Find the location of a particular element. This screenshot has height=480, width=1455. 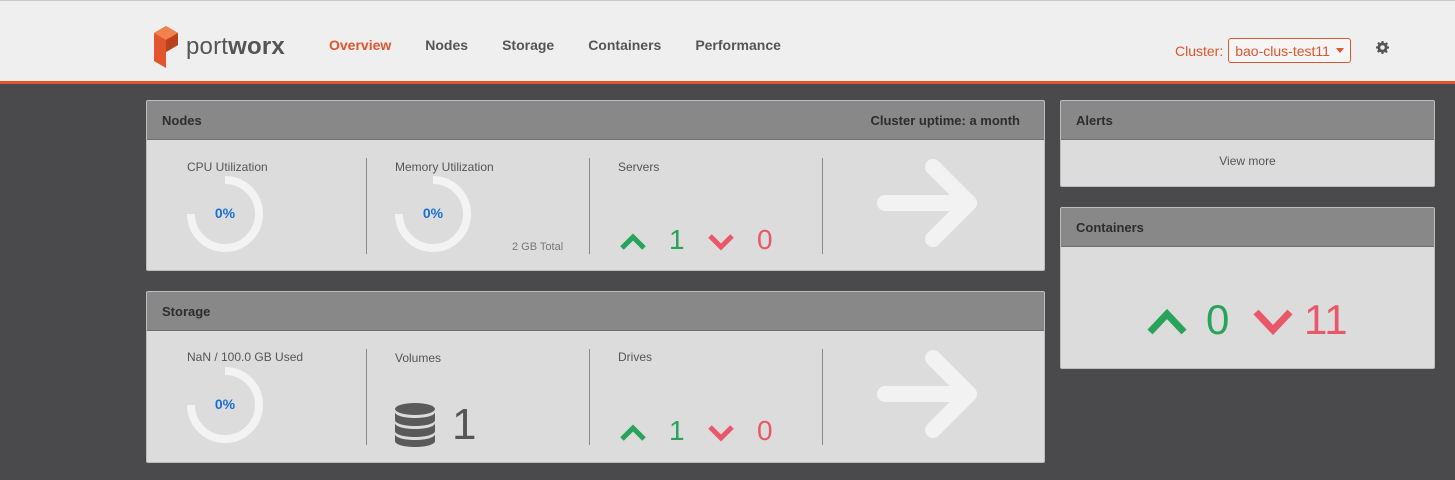

drives-label: Drives is located at coordinates (635, 357).